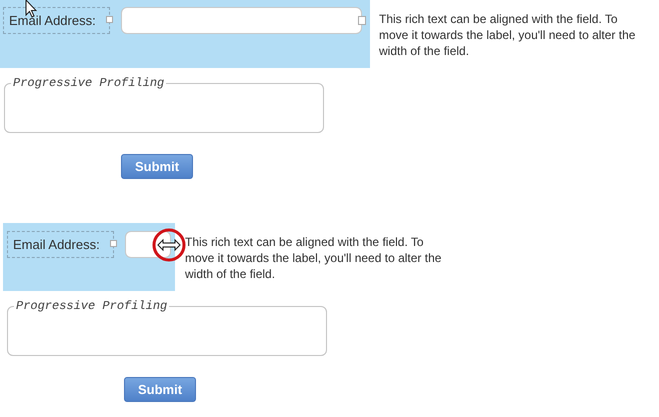 Image resolution: width=659 pixels, height=417 pixels. What do you see at coordinates (169, 245) in the screenshot?
I see `resize-cursor-icon` at bounding box center [169, 245].